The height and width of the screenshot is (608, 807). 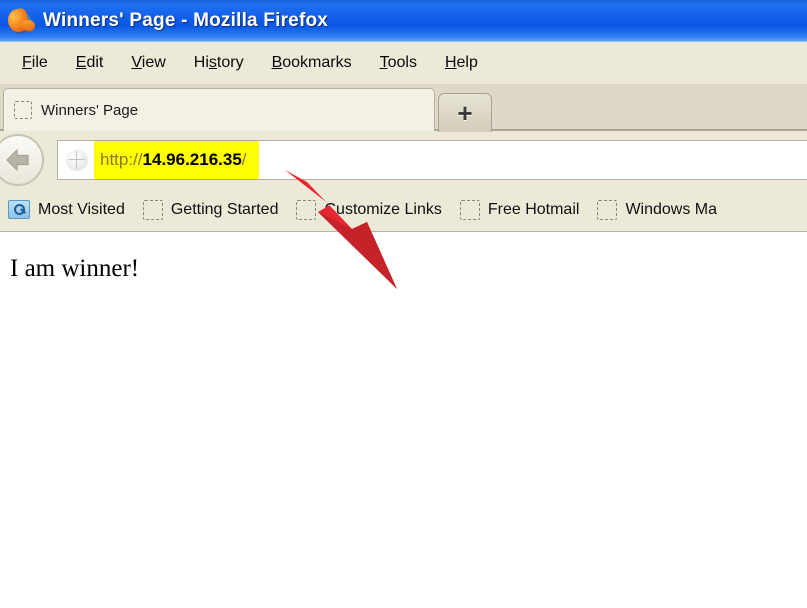 What do you see at coordinates (22, 160) in the screenshot?
I see `back-arrow-icon` at bounding box center [22, 160].